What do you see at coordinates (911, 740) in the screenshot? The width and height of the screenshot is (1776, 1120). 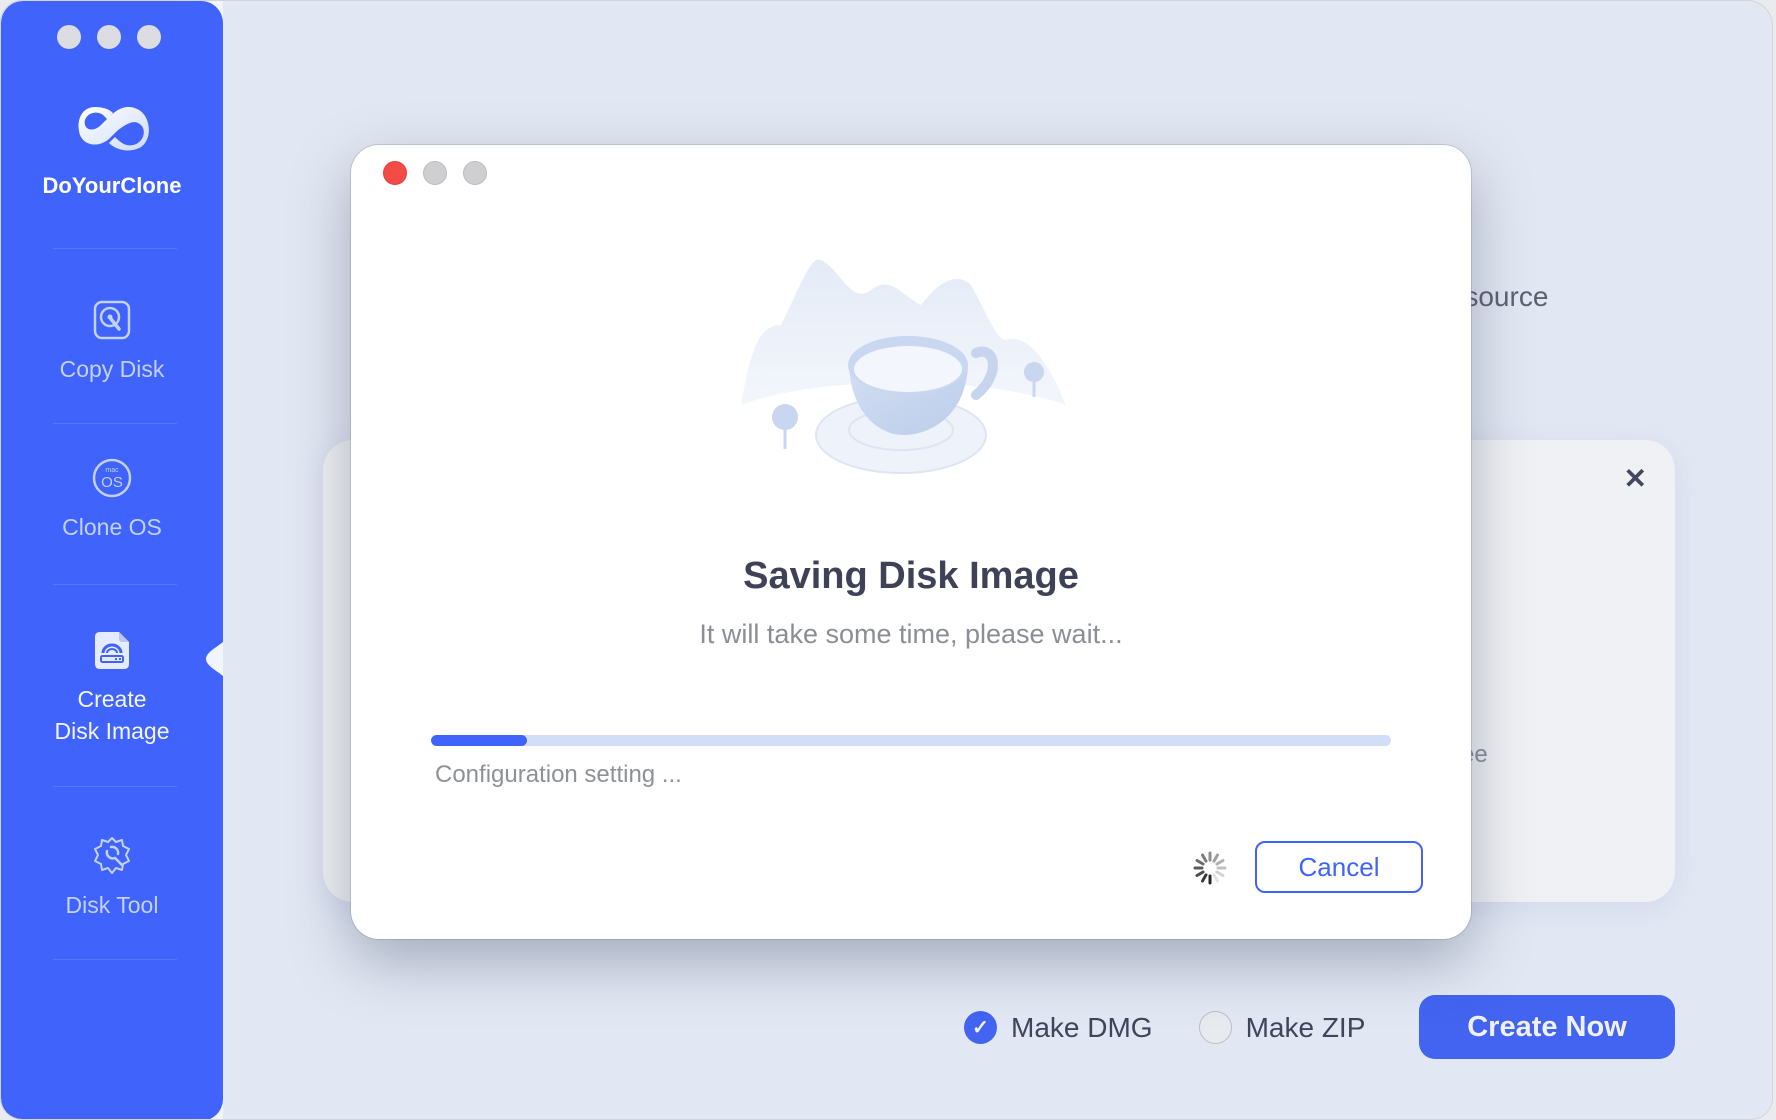 I see `progress-bar` at bounding box center [911, 740].